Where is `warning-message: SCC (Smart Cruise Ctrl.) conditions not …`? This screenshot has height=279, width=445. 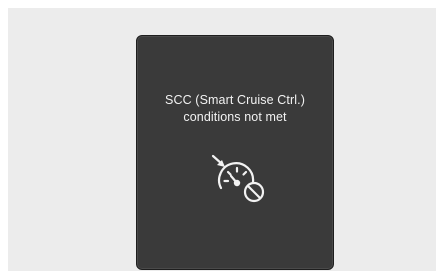
warning-message: SCC (Smart Cruise Ctrl.) conditions not … is located at coordinates (235, 109).